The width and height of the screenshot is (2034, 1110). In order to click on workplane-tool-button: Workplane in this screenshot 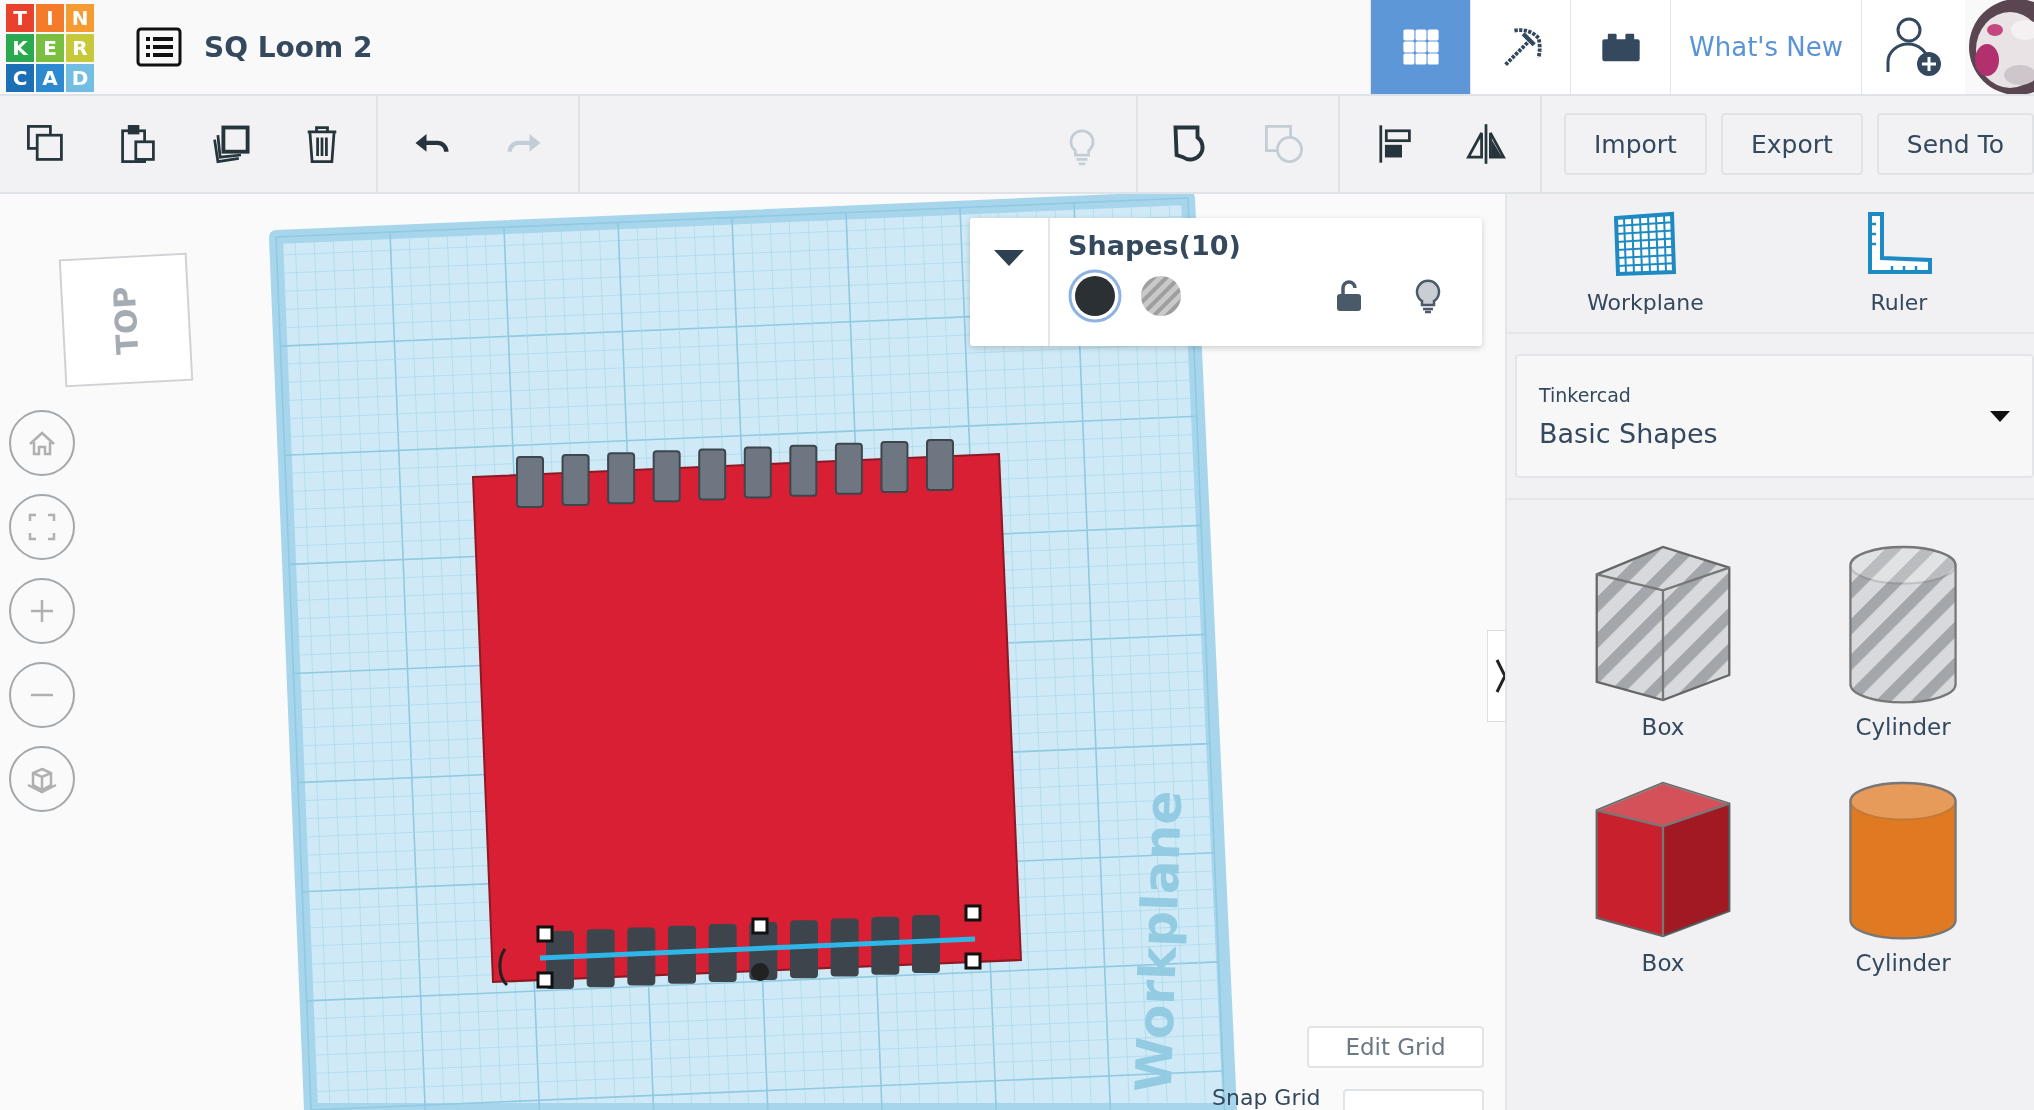, I will do `click(1645, 271)`.